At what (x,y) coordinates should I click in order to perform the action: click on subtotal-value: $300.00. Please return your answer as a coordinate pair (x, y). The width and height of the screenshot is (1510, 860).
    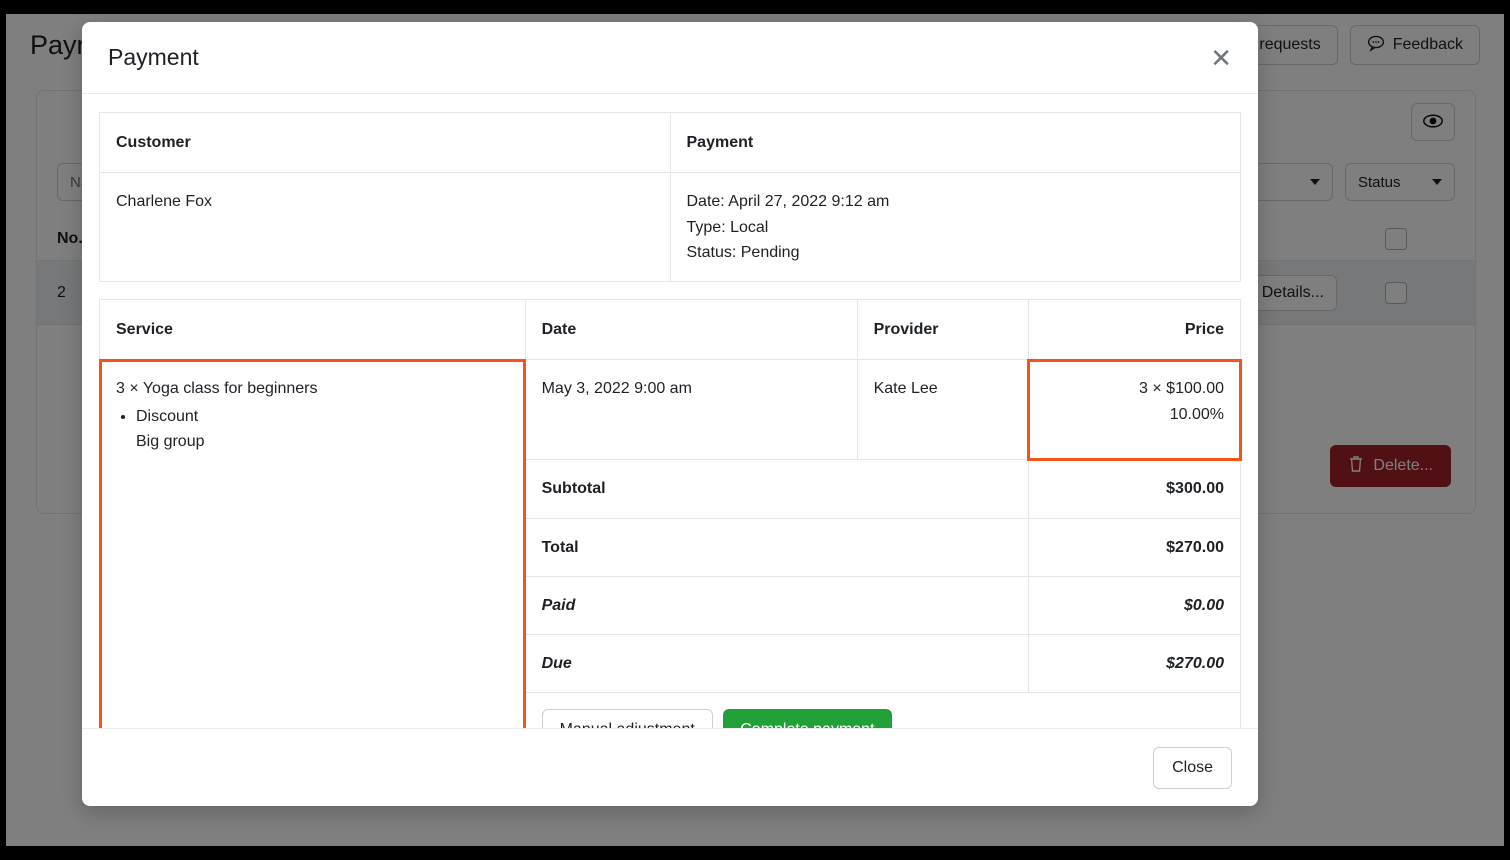
    Looking at the image, I should click on (1134, 489).